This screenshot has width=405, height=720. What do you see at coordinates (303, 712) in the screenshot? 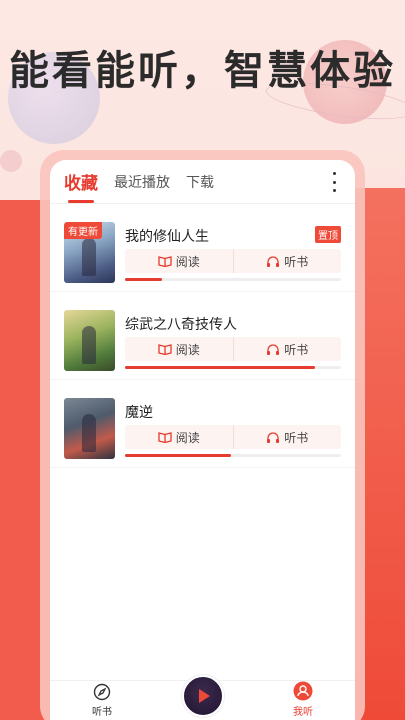
I see `nav-my-listening-label: 我听` at bounding box center [303, 712].